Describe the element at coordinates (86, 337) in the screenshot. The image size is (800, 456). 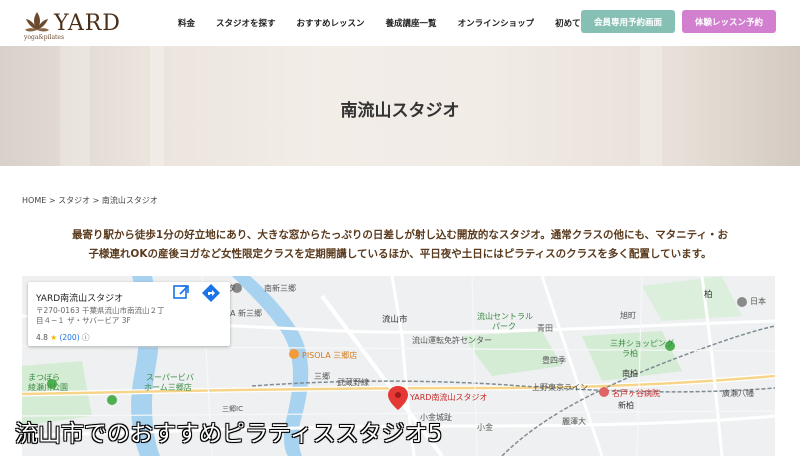
I see `info-icon: ⓘ` at that location.